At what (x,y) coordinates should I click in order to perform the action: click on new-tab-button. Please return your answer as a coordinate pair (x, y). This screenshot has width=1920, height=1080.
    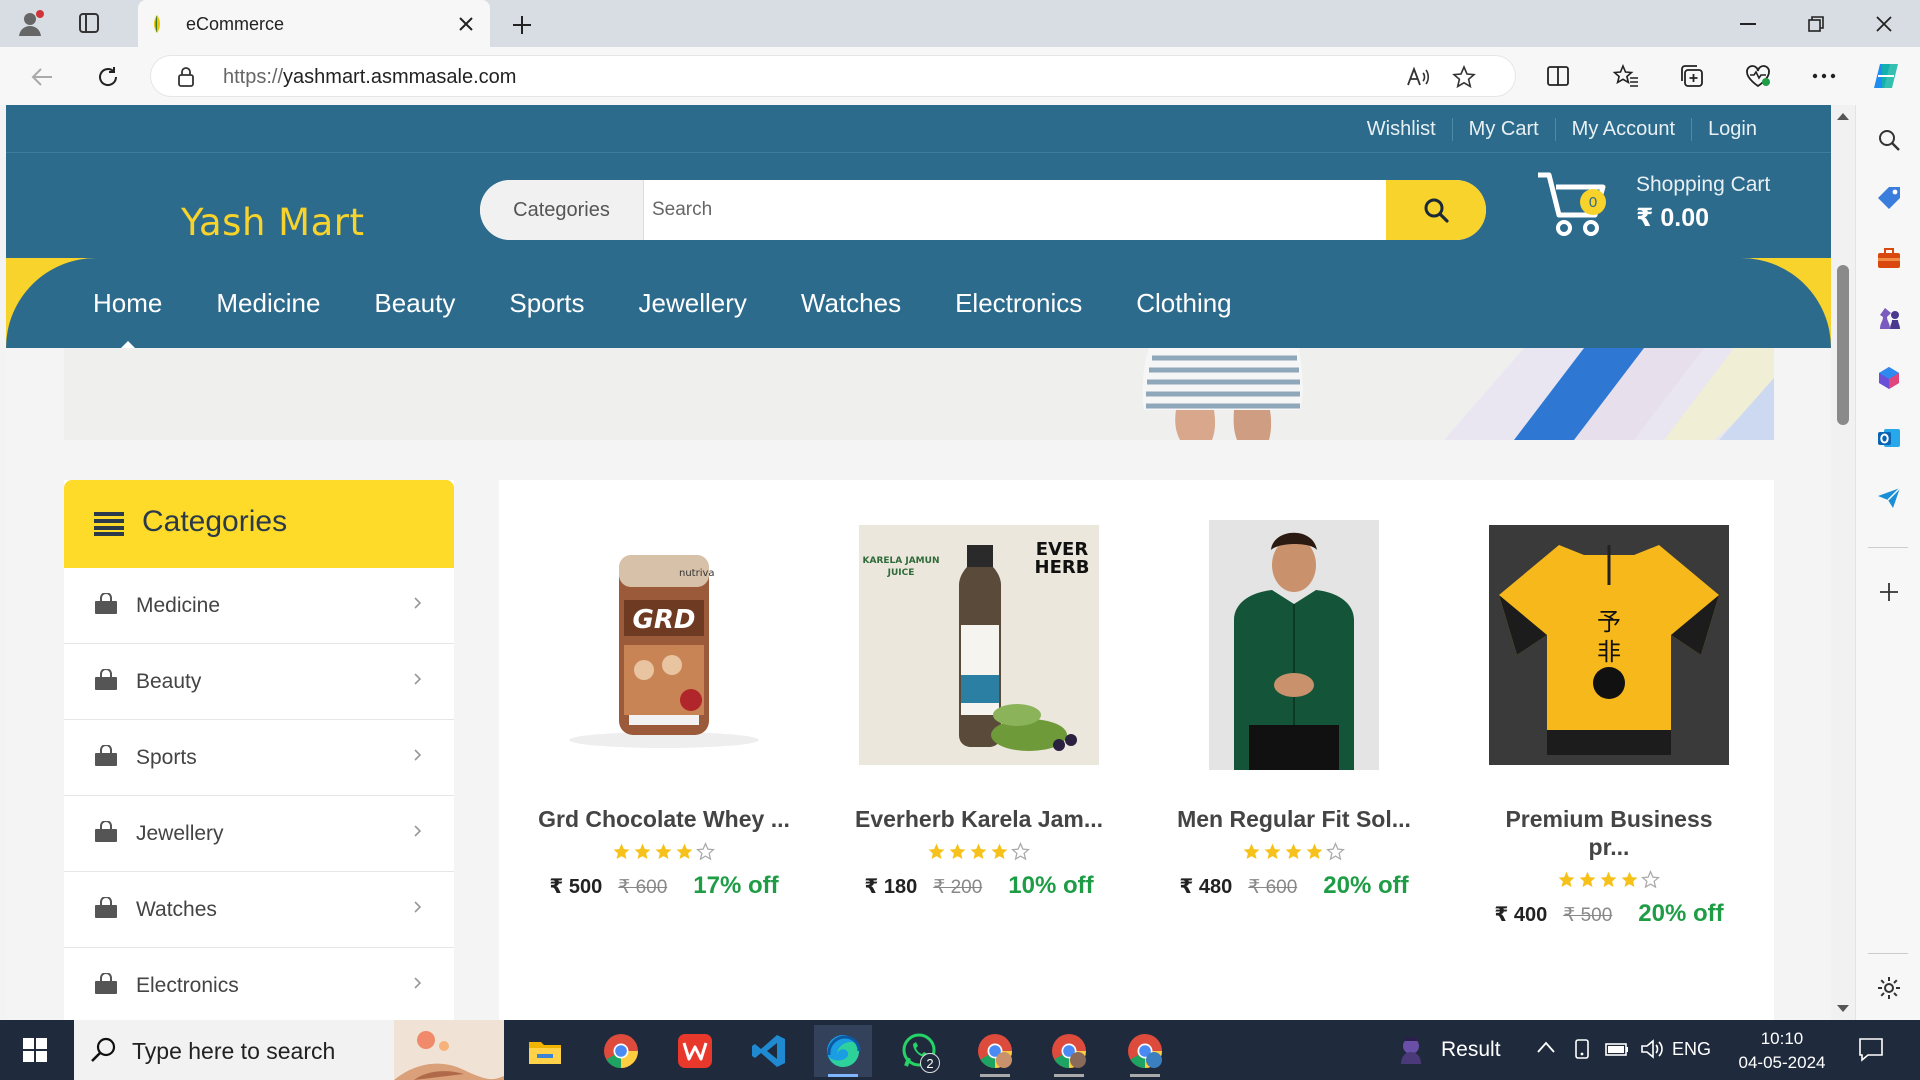
    Looking at the image, I should click on (522, 25).